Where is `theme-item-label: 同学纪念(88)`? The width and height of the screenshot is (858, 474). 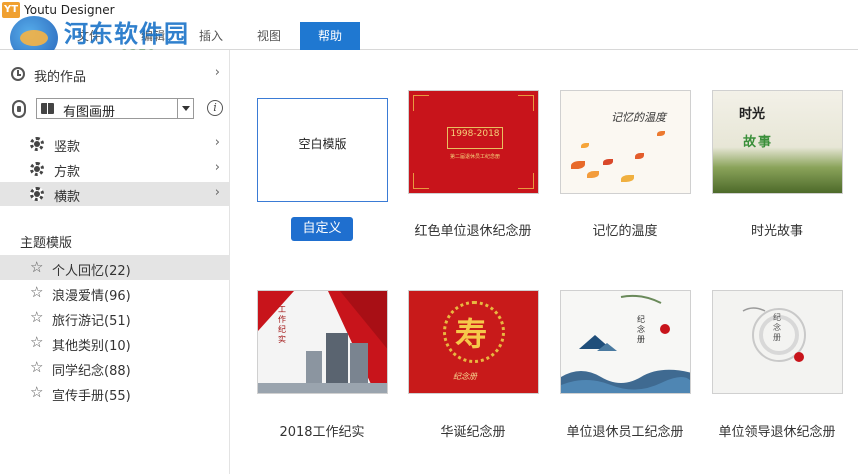
theme-item-label: 同学纪念(88) is located at coordinates (91, 371).